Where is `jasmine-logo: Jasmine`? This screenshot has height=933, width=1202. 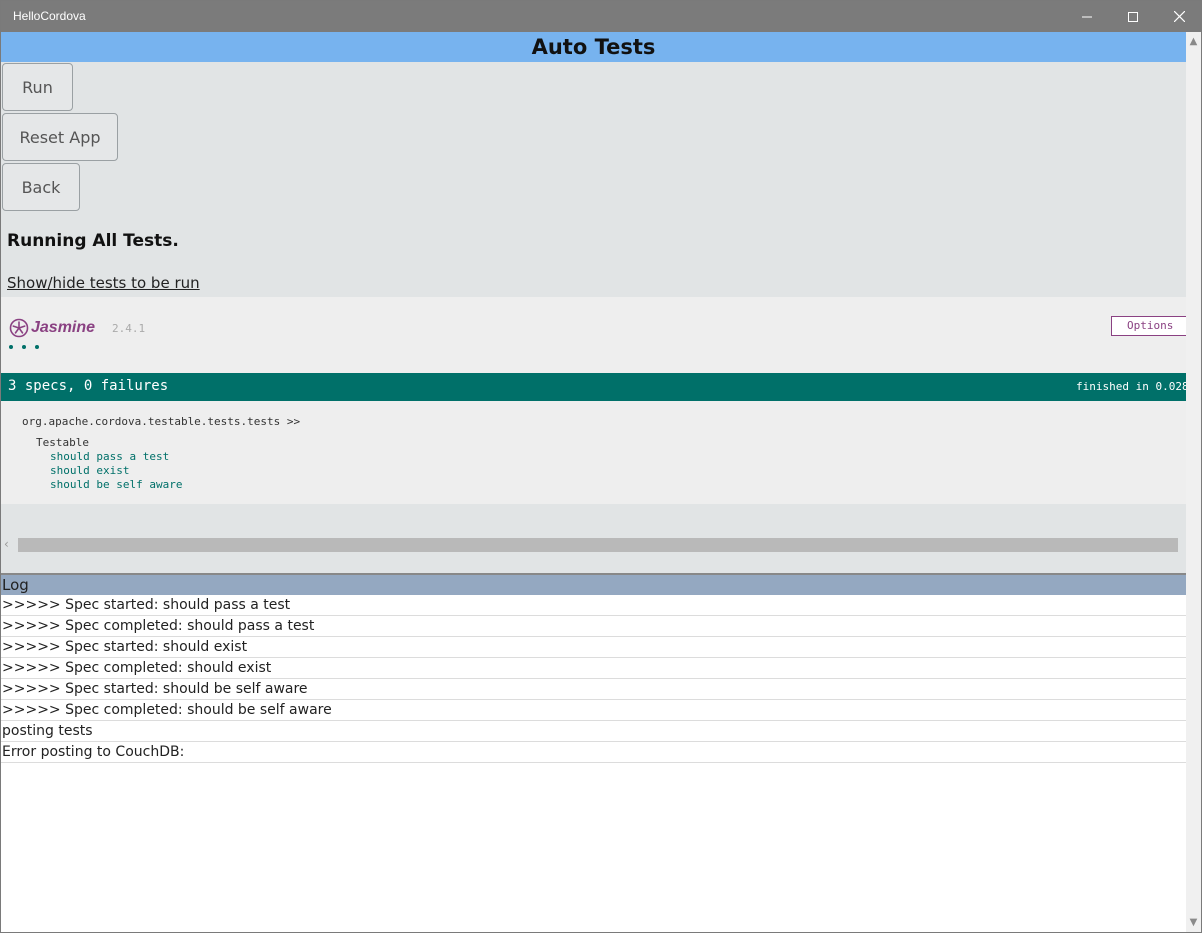
jasmine-logo: Jasmine is located at coordinates (52, 328).